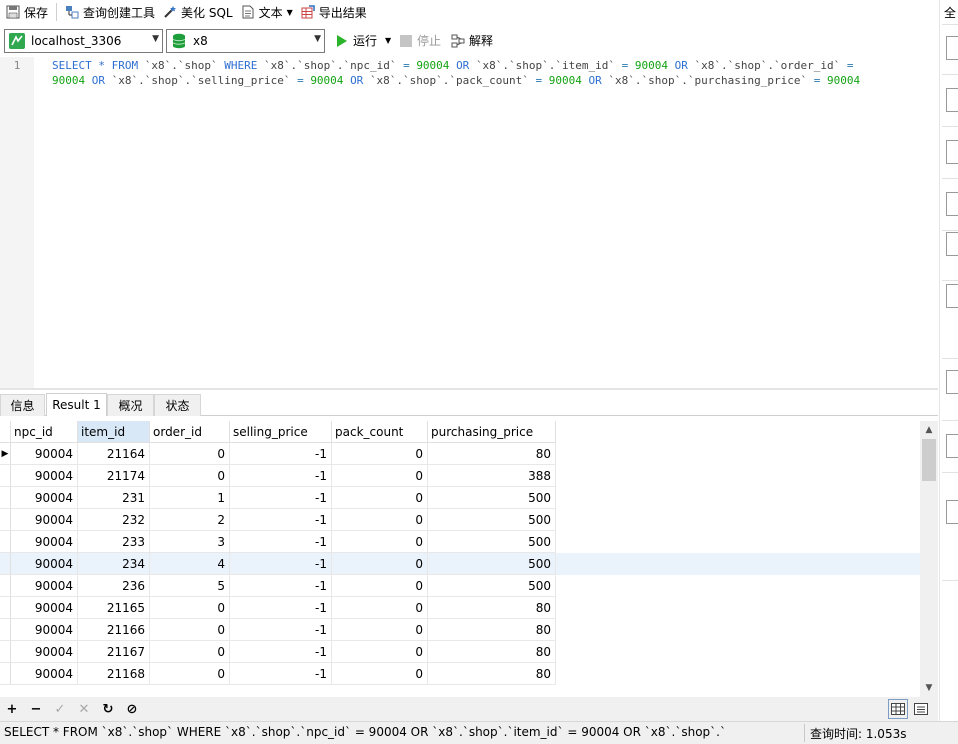  I want to click on table-cell-item-id: 236, so click(114, 586).